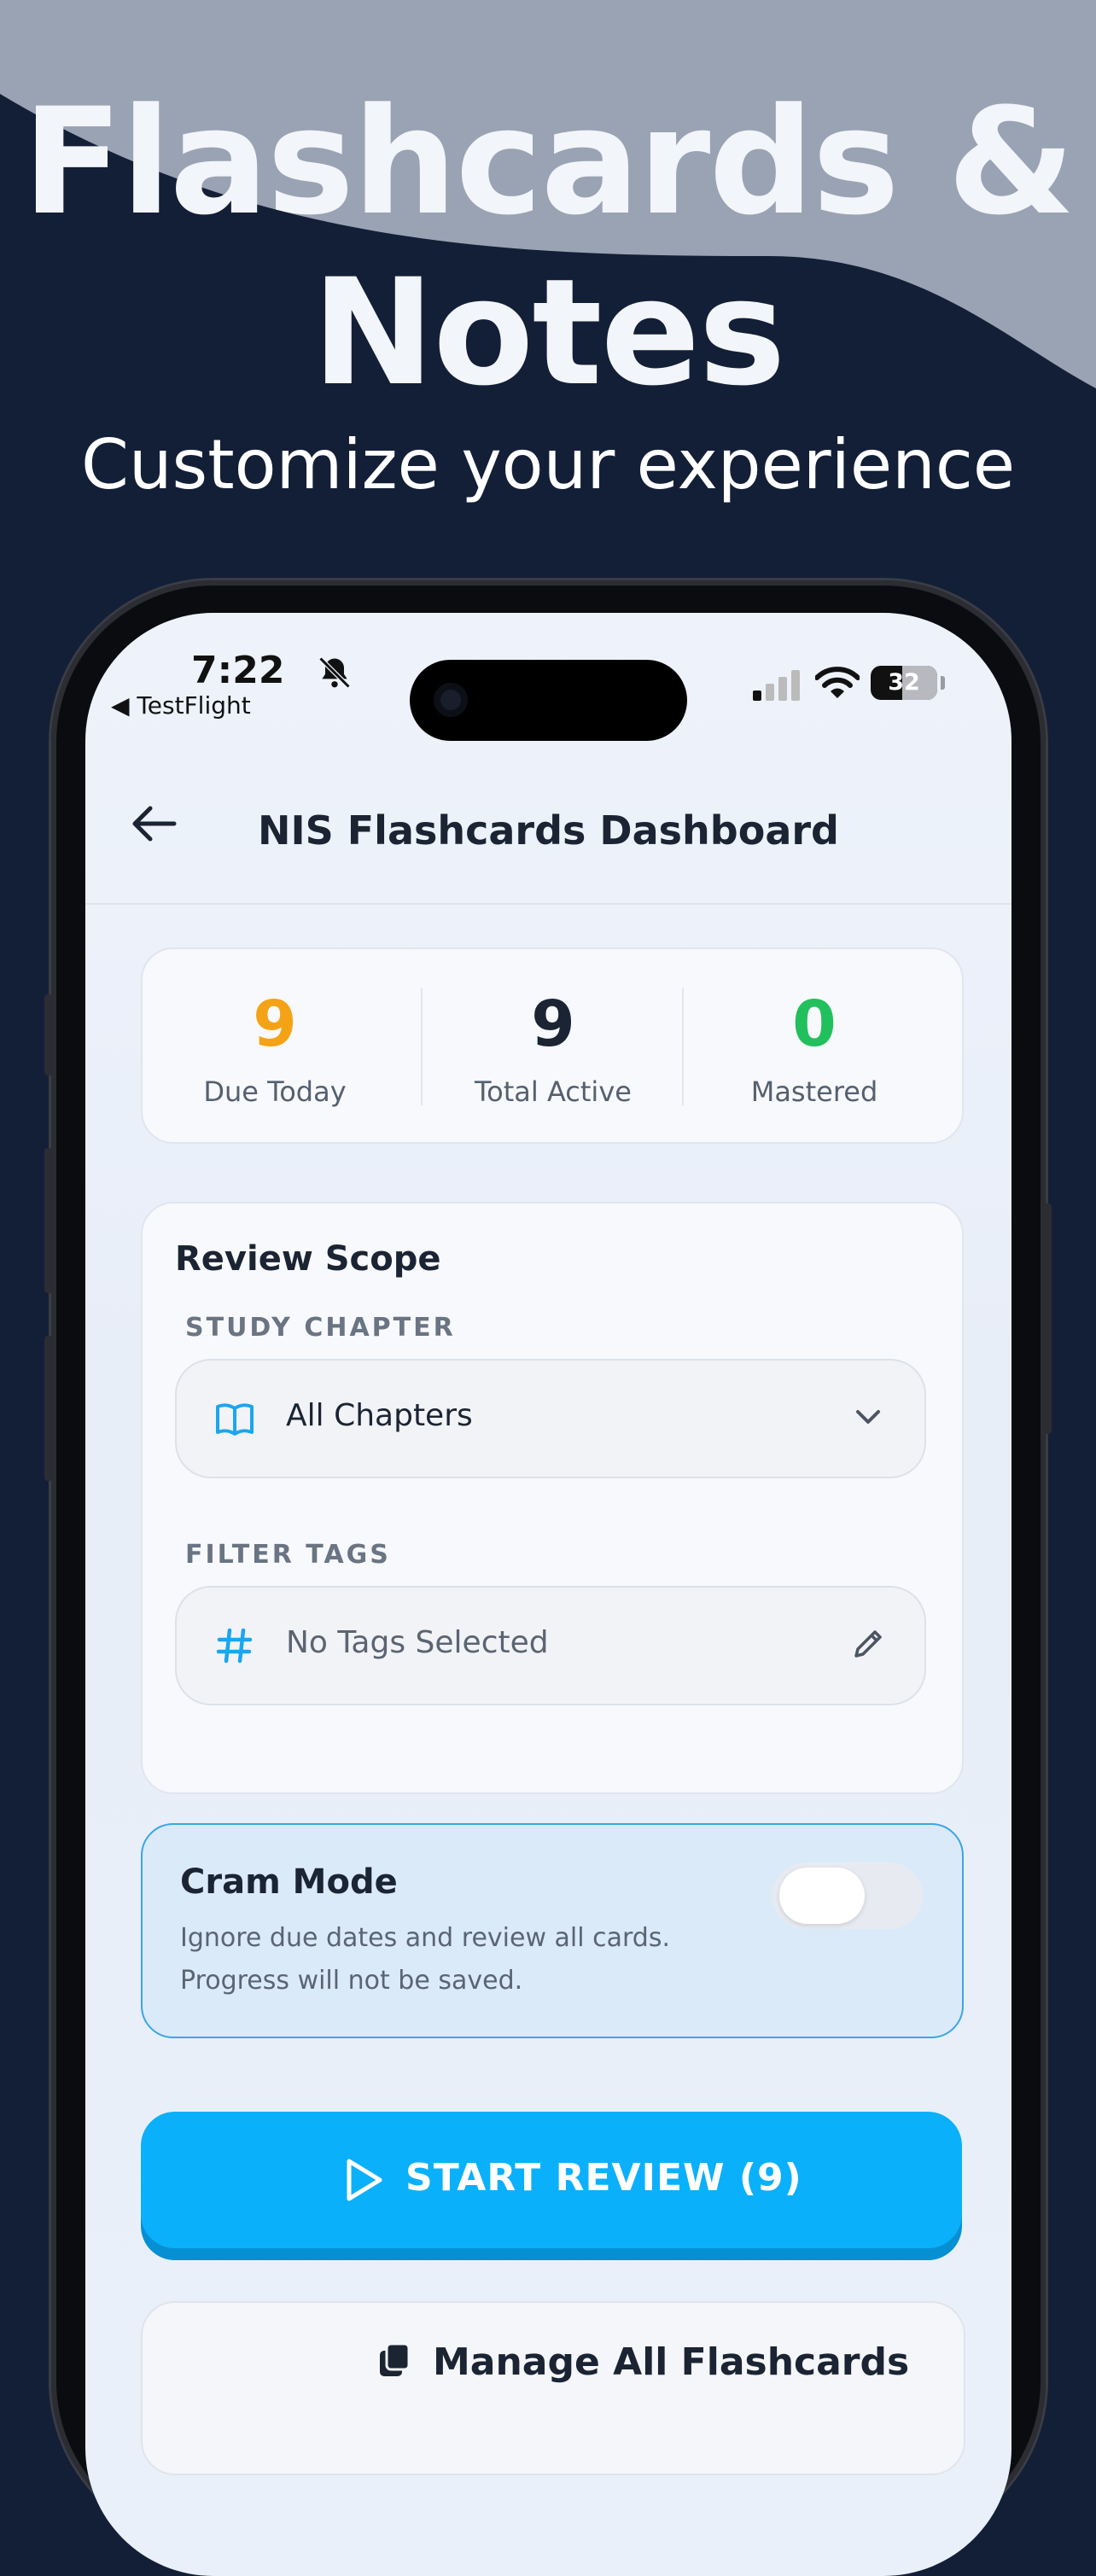  Describe the element at coordinates (275, 1091) in the screenshot. I see `stat-due-today-label: Due Today` at that location.